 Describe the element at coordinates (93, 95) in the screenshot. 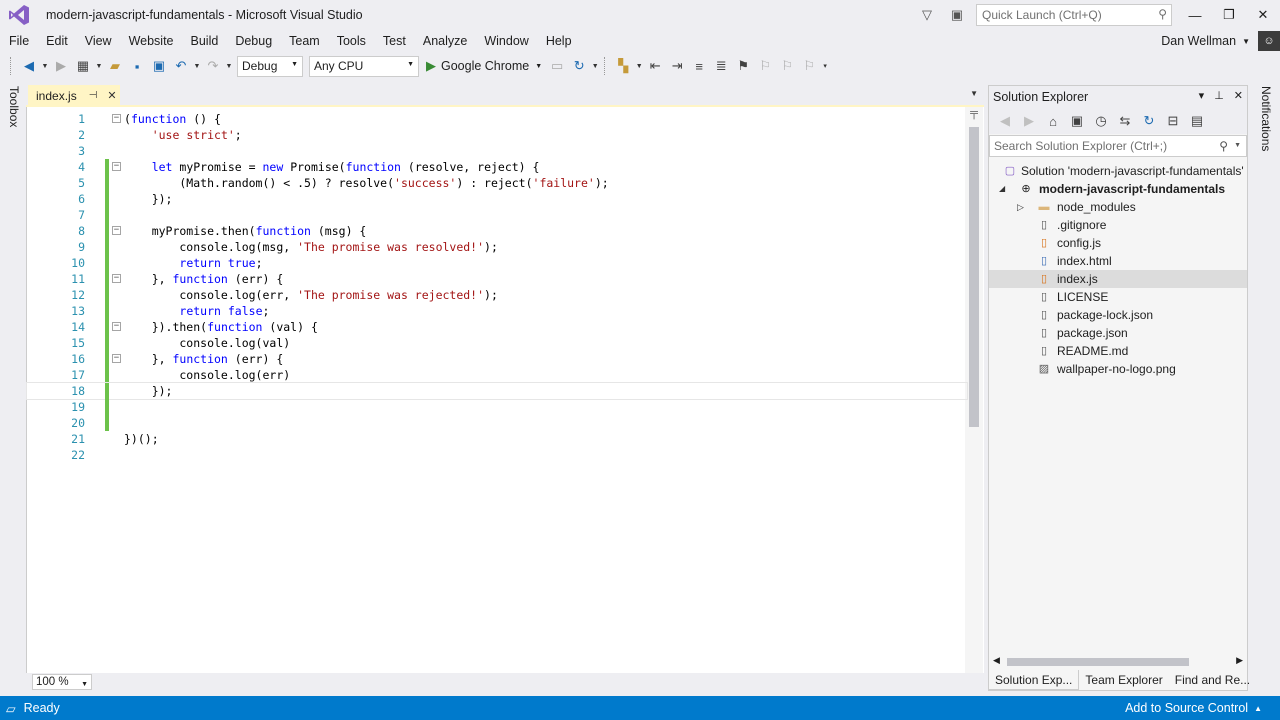

I see `pin-icon: ⊣` at that location.